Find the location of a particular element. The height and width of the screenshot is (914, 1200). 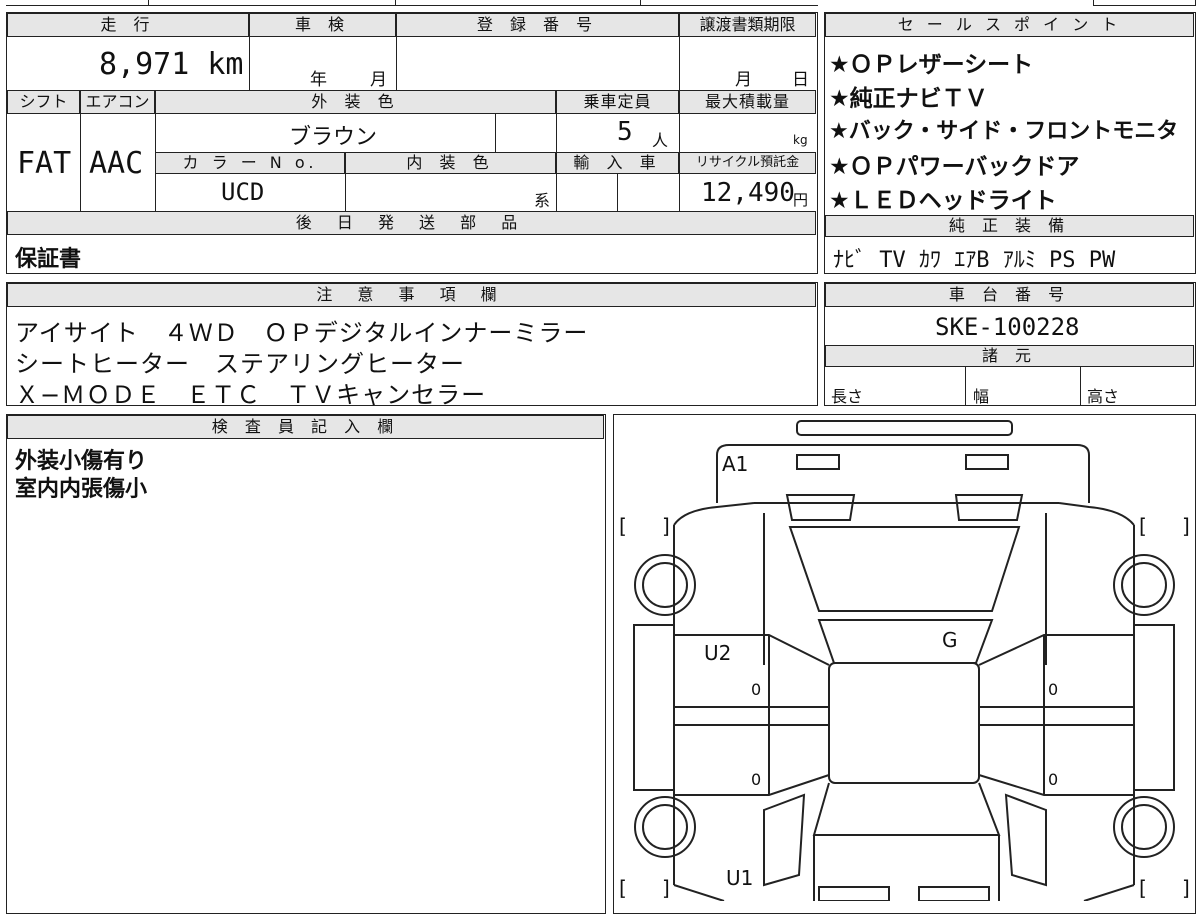

sales-point-item: ★バック・サイド・フロントモニタ is located at coordinates (1004, 131).